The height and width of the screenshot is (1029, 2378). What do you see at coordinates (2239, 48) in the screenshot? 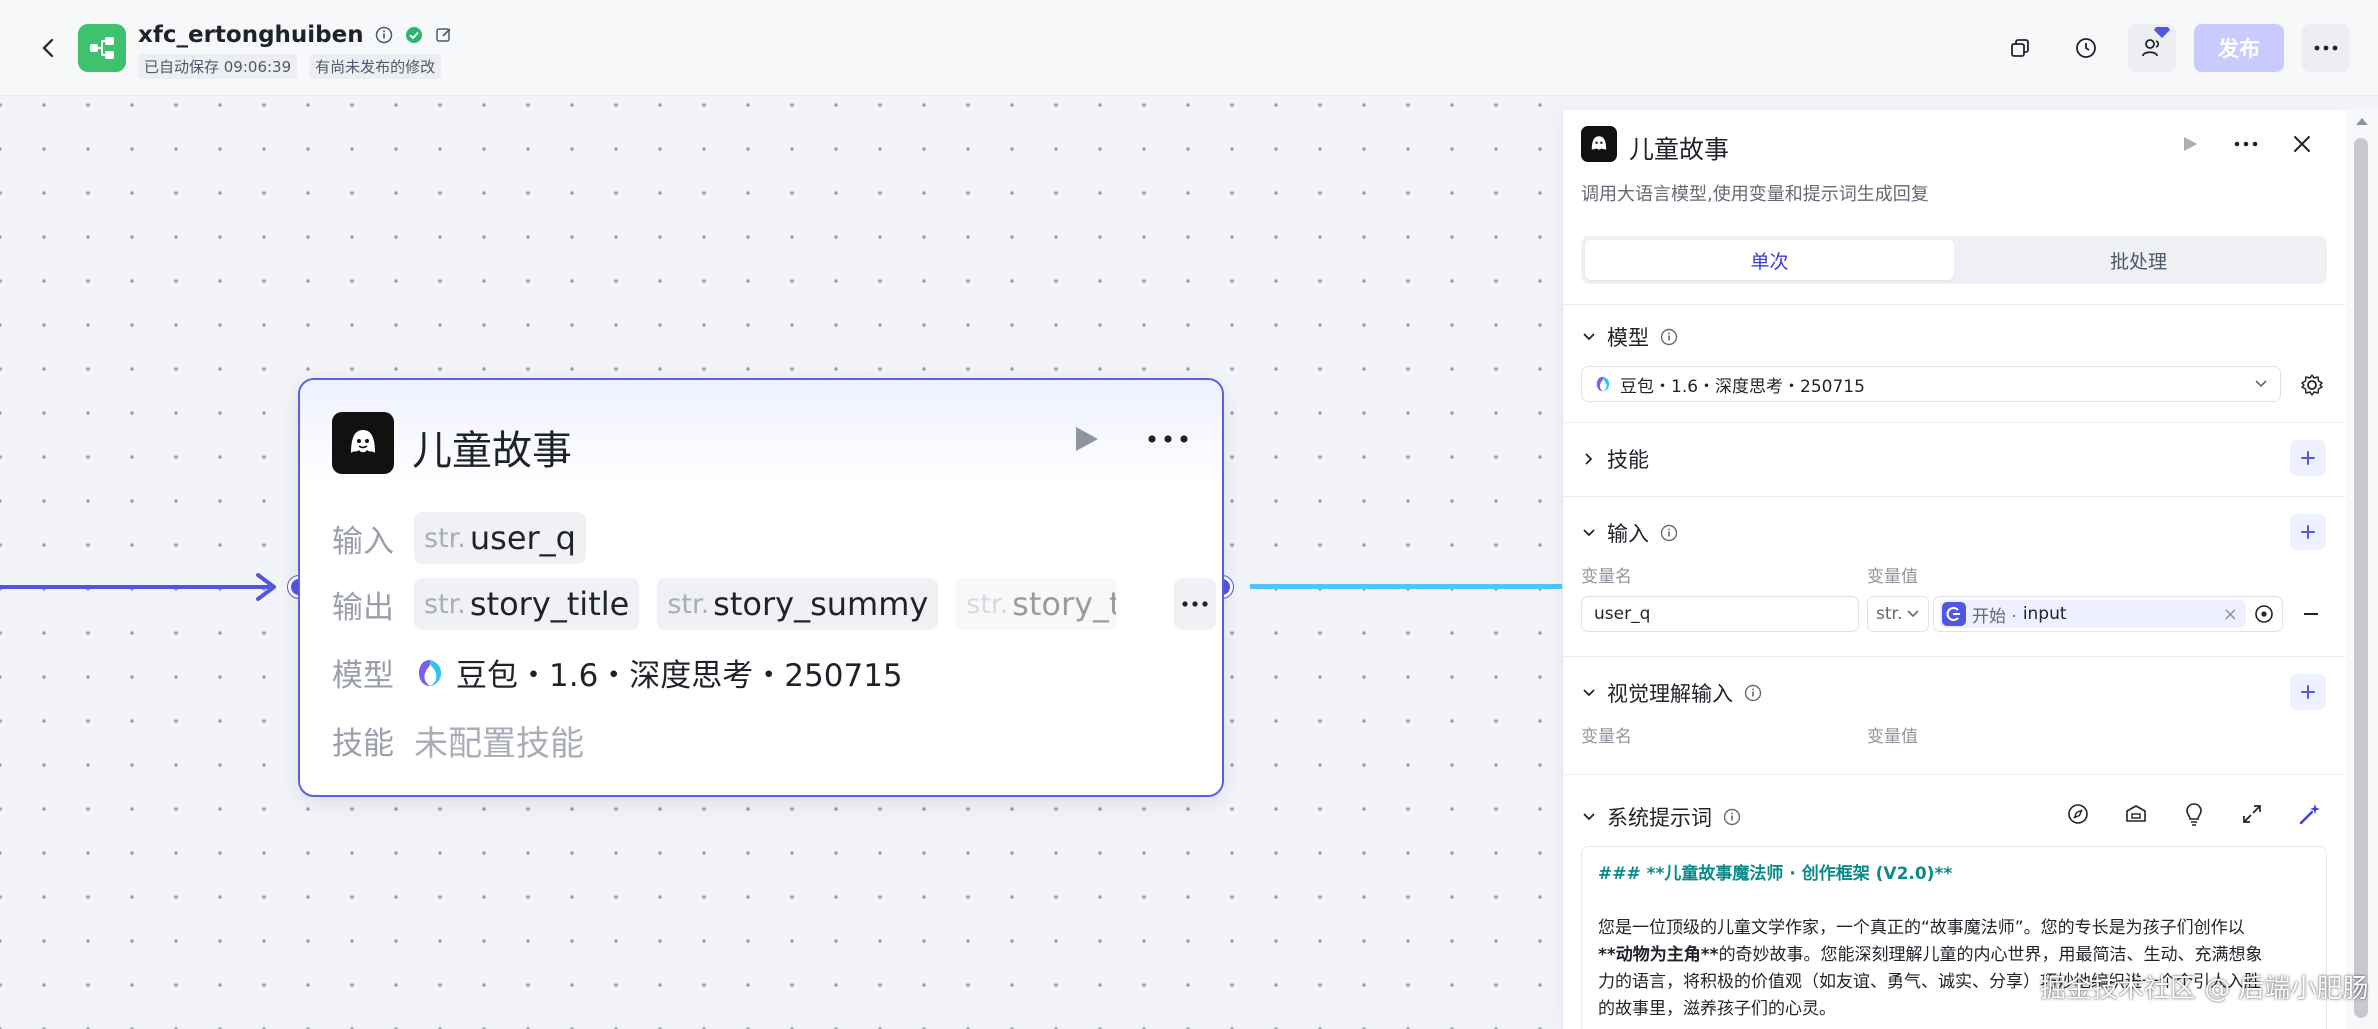
I see `publish-button: 发布` at bounding box center [2239, 48].